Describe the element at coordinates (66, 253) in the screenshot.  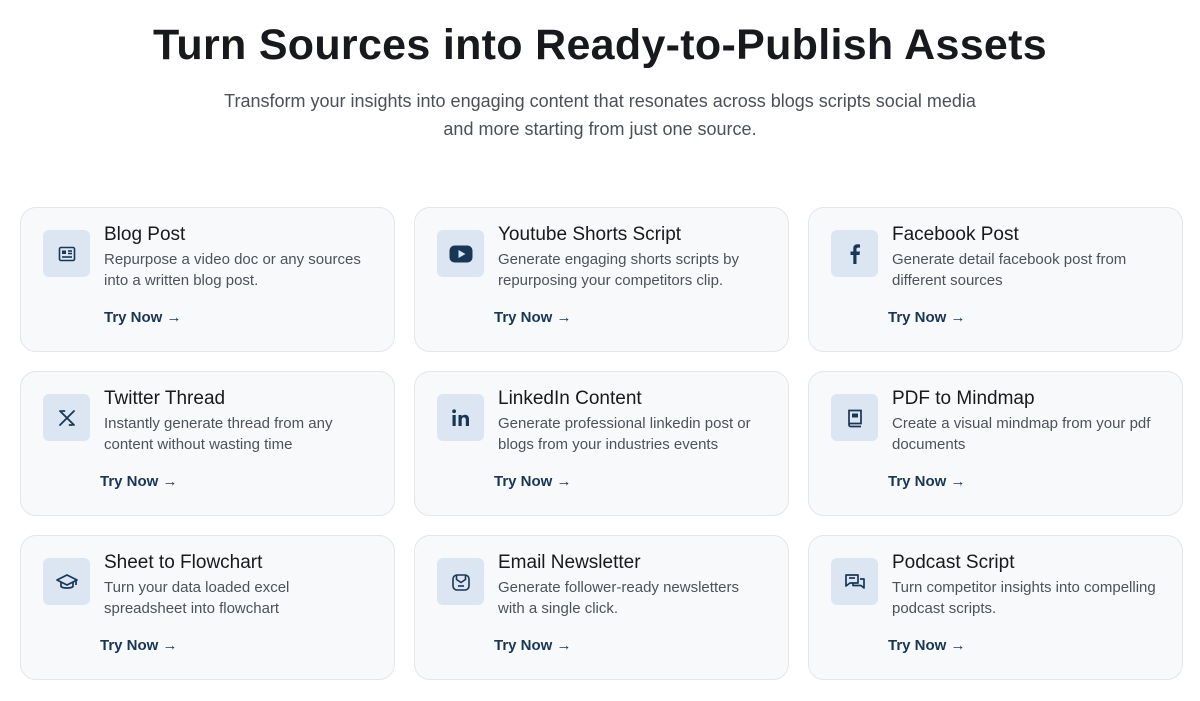
I see `newspaper-icon` at that location.